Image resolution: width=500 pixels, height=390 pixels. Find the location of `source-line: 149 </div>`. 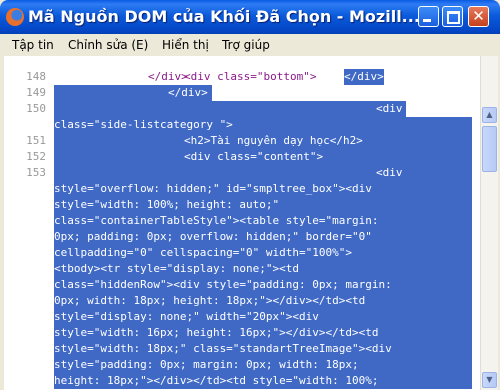

source-line: 149 </div> is located at coordinates (242, 93).